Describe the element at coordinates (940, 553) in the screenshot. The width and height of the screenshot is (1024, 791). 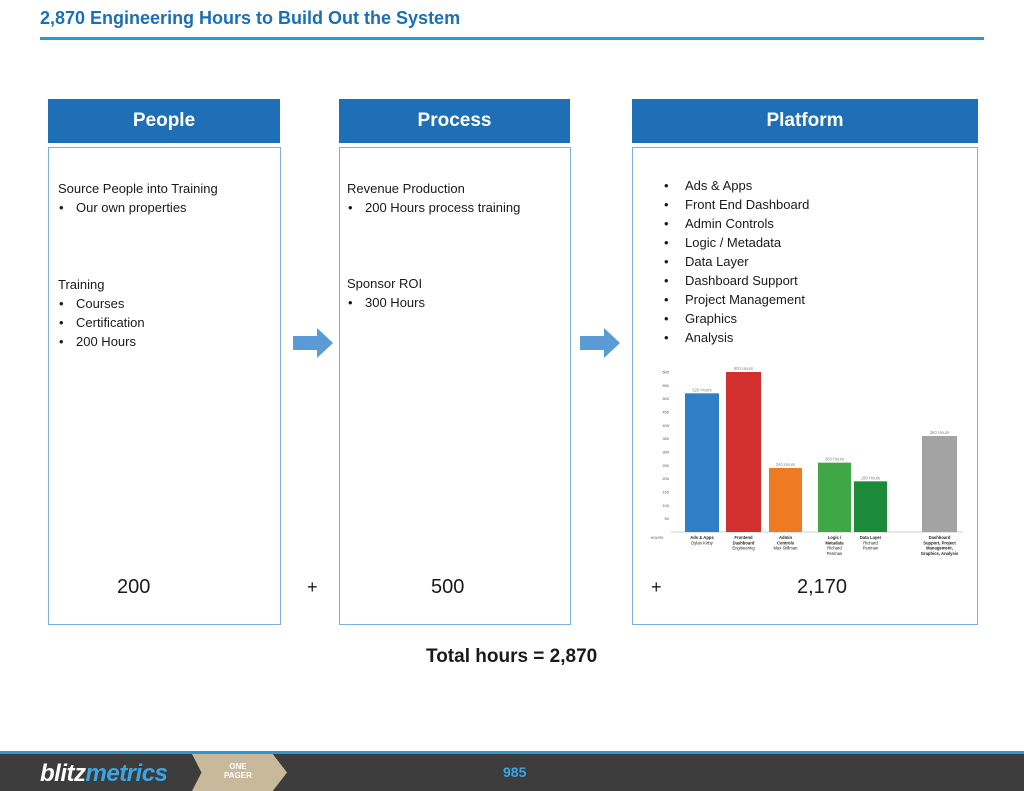
I see `chart-category-label: Graphics, Analysis` at that location.